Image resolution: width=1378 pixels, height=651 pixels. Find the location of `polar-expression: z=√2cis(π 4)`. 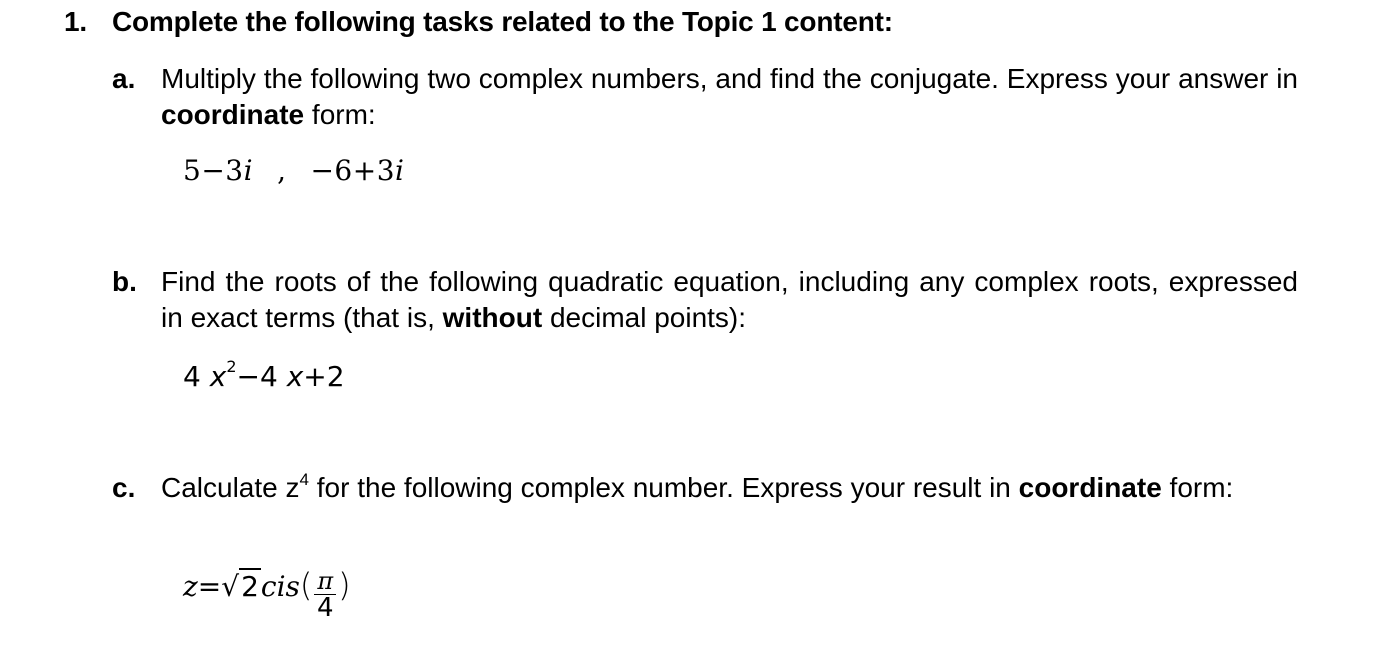

polar-expression: z=√2cis(π 4) is located at coordinates (267, 591).